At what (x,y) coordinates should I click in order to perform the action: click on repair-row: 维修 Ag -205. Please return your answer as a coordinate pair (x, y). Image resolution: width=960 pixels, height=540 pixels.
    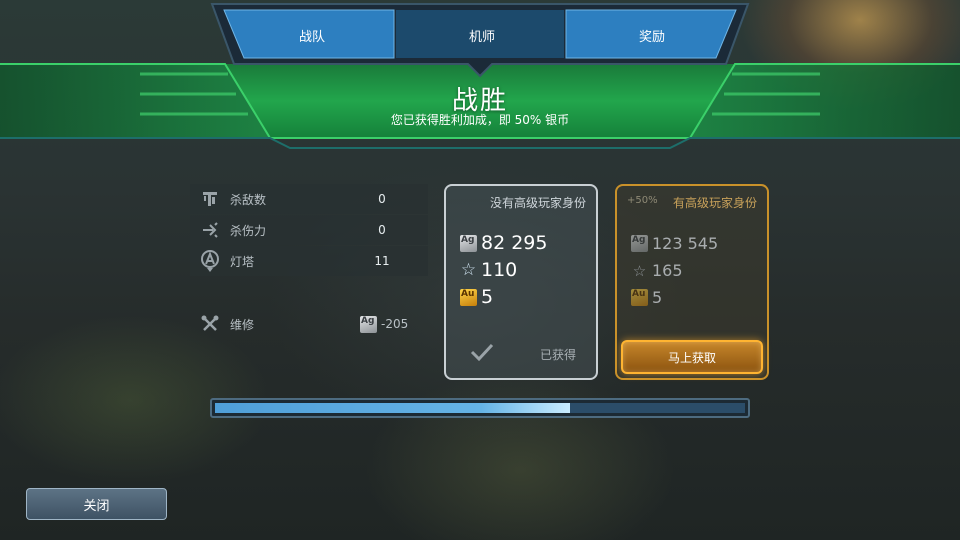
    Looking at the image, I should click on (309, 324).